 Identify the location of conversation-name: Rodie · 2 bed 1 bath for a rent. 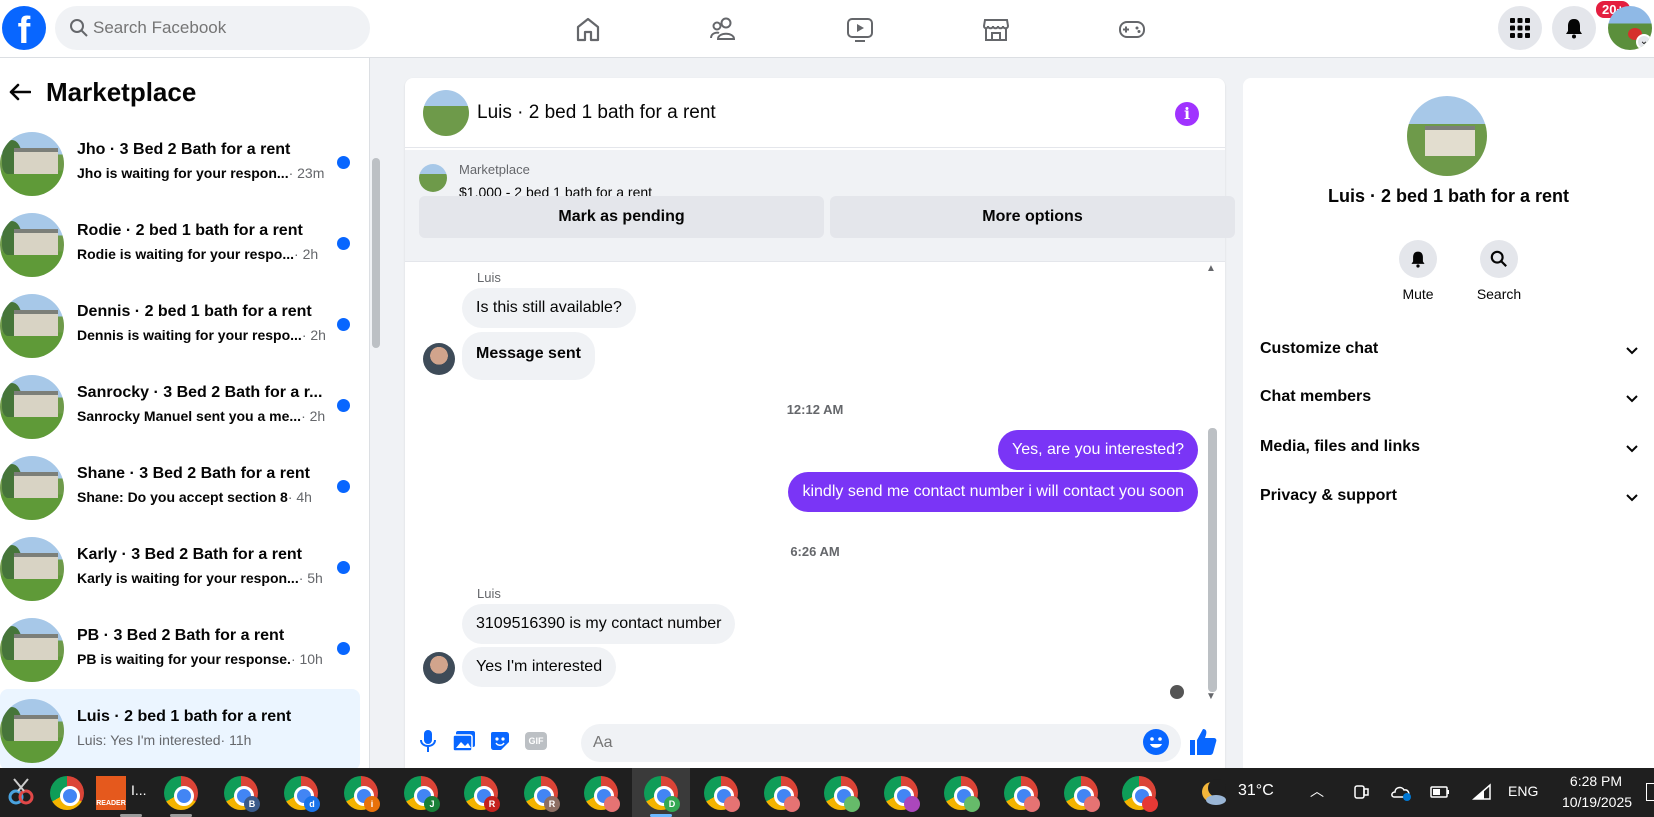
(190, 230).